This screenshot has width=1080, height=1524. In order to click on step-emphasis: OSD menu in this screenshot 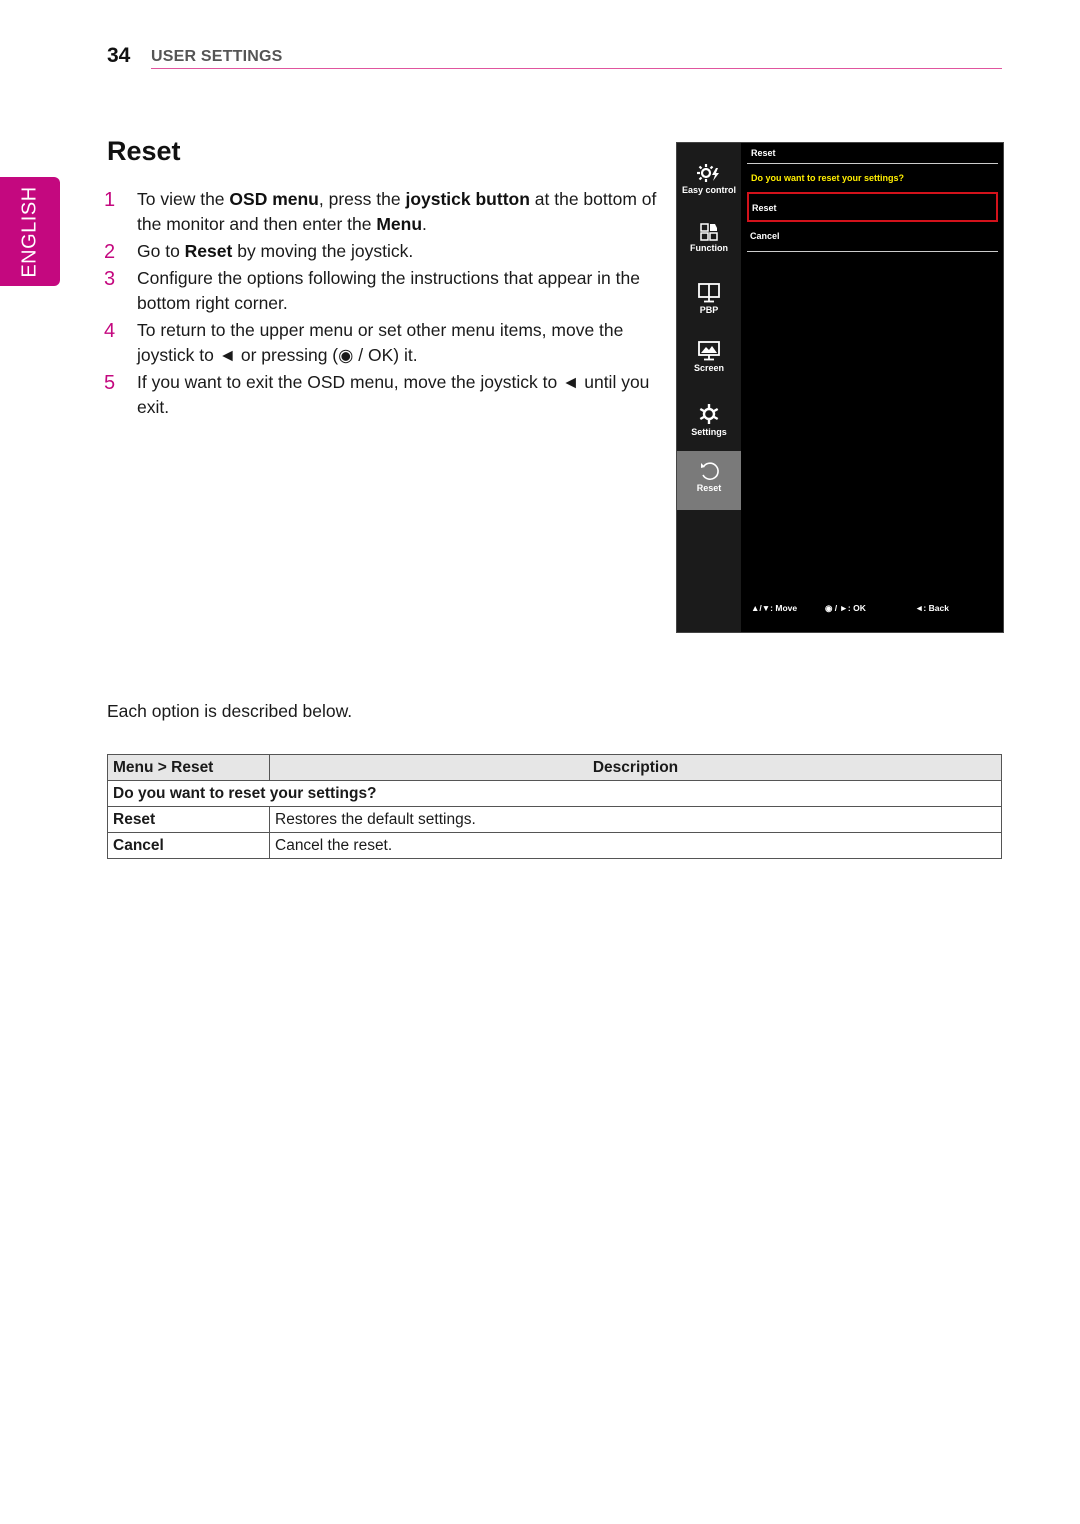, I will do `click(274, 199)`.